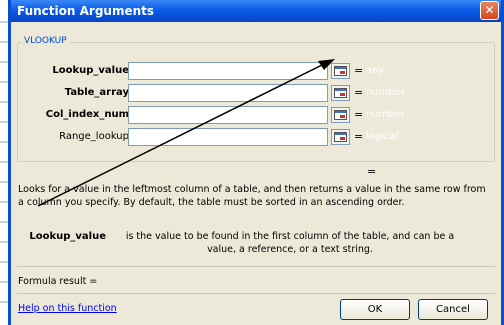  What do you see at coordinates (67, 308) in the screenshot?
I see `help-link: Help on this function` at bounding box center [67, 308].